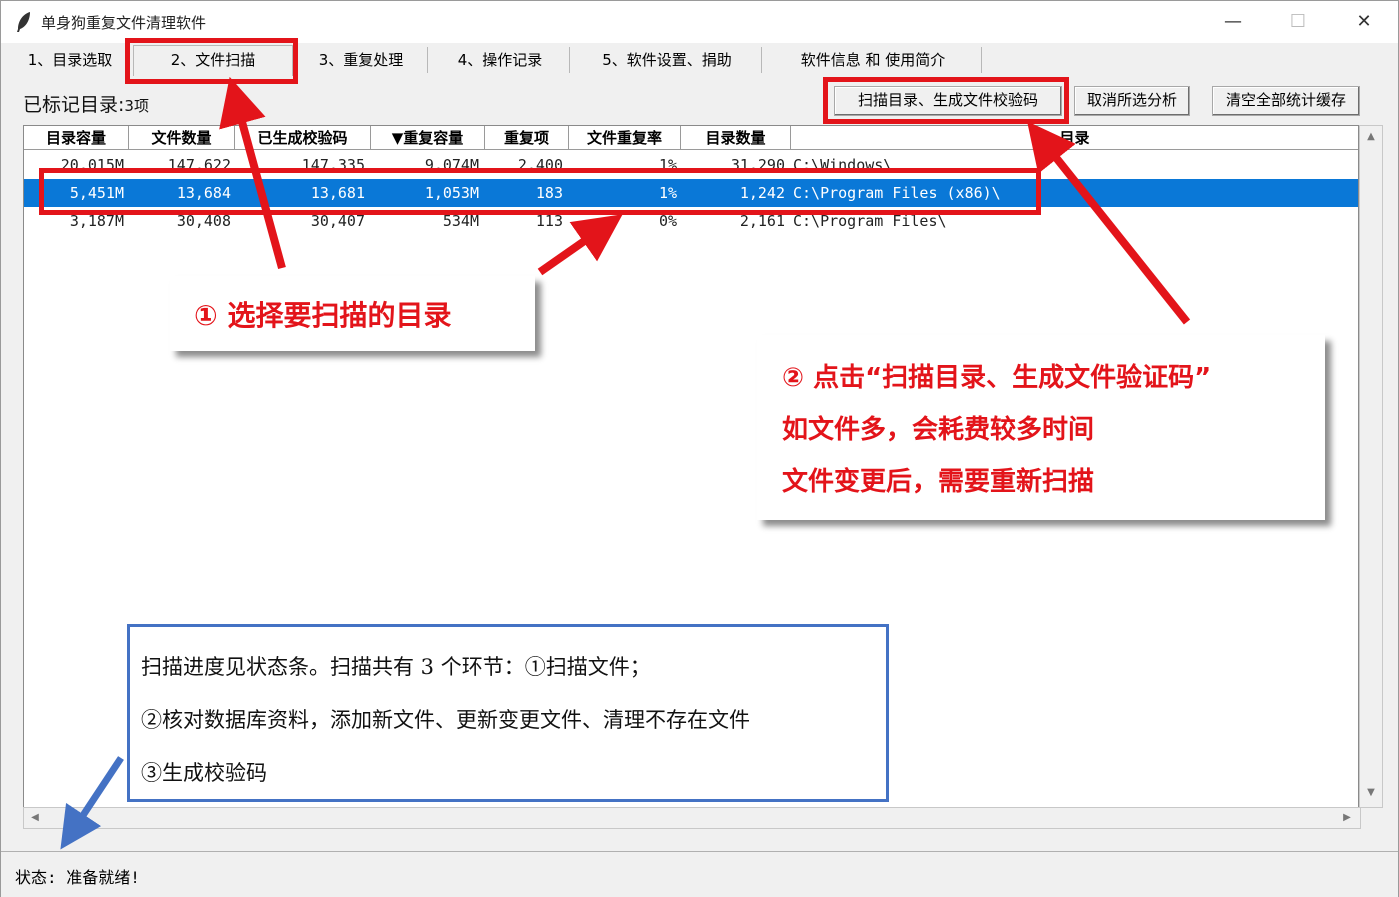 Image resolution: width=1399 pixels, height=897 pixels. Describe the element at coordinates (396, 667) in the screenshot. I see `callout-three-line: 扫描进度见状态条。扫描共有 3 个环节：①扫描文件；` at that location.